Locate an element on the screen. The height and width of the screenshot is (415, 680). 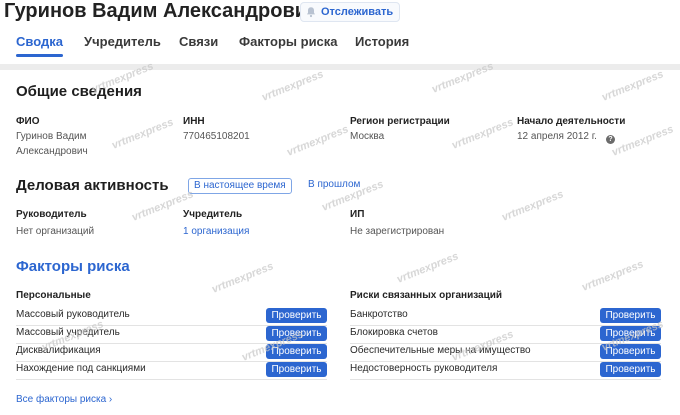
risk-factors-title: Факторы риска is located at coordinates (73, 266).